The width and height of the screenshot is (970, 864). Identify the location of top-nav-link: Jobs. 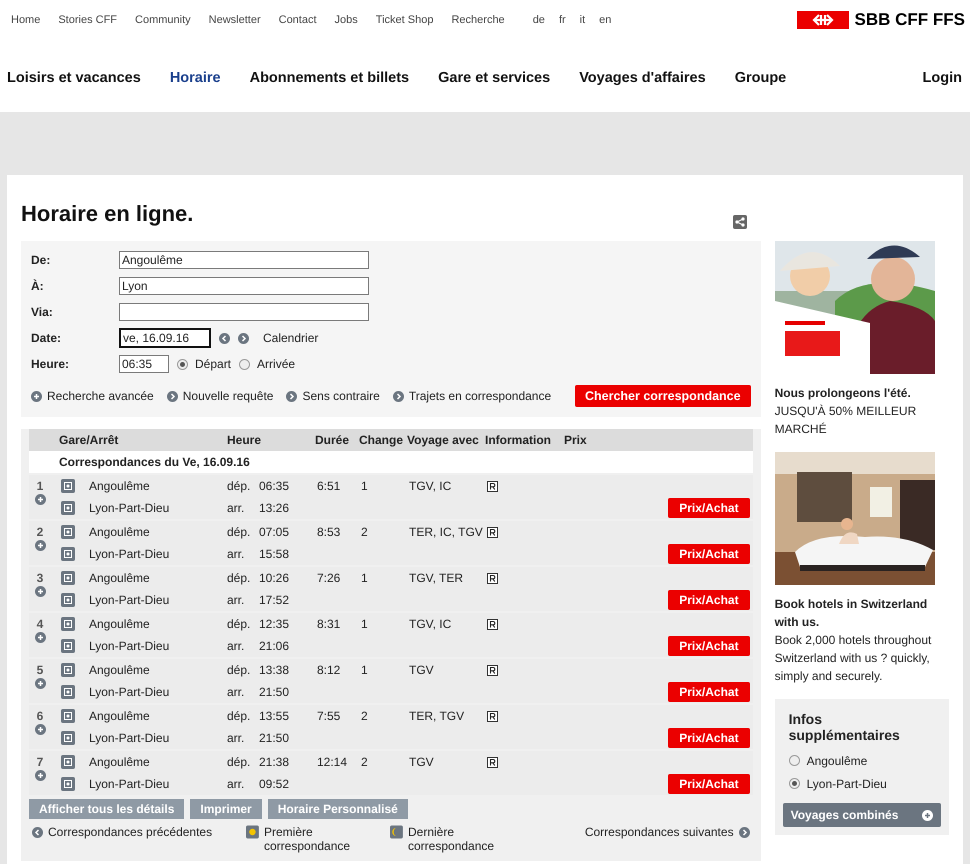
(346, 29).